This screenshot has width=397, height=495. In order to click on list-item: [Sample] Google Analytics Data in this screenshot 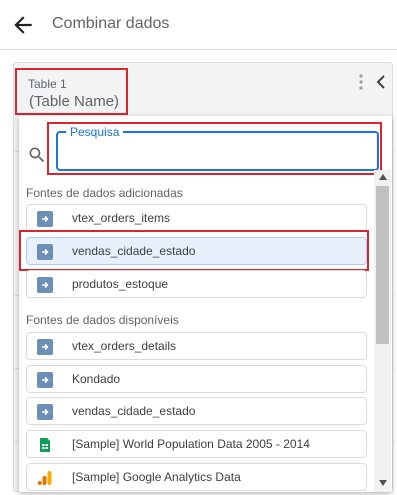, I will do `click(196, 477)`.